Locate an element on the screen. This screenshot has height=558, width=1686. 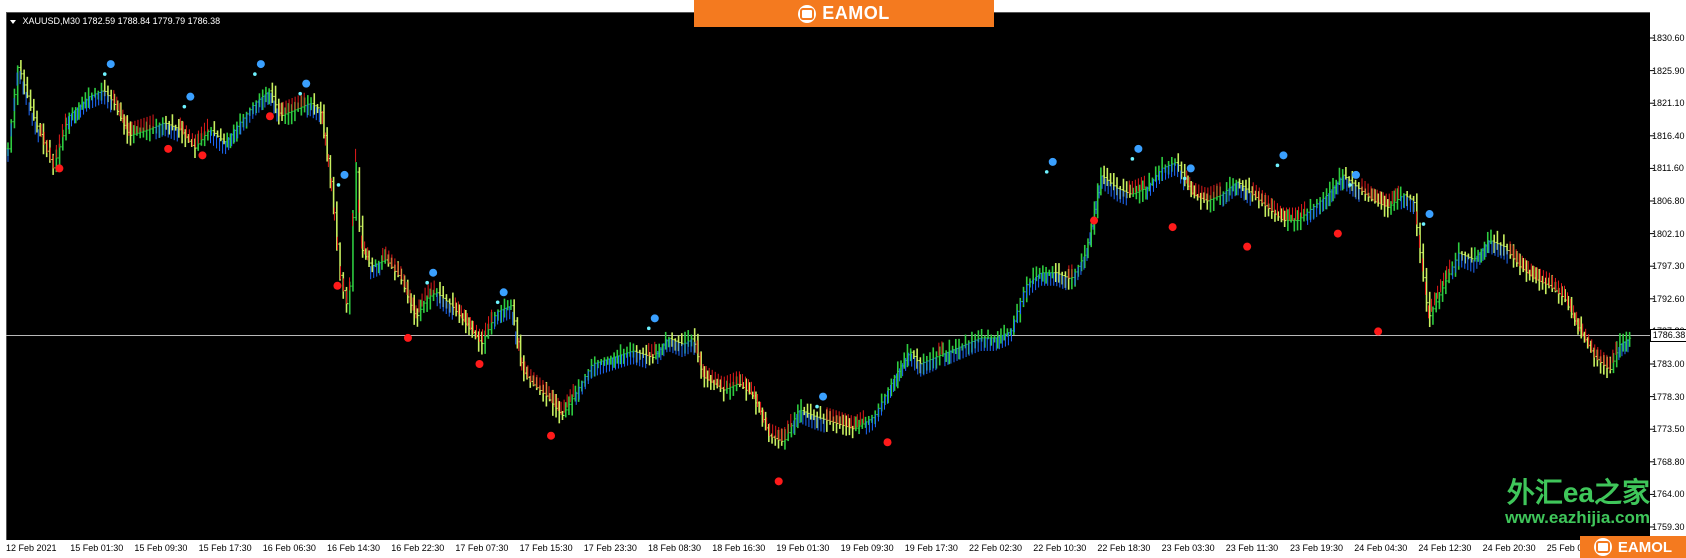
dropdown-arrow-icon is located at coordinates (13, 21).